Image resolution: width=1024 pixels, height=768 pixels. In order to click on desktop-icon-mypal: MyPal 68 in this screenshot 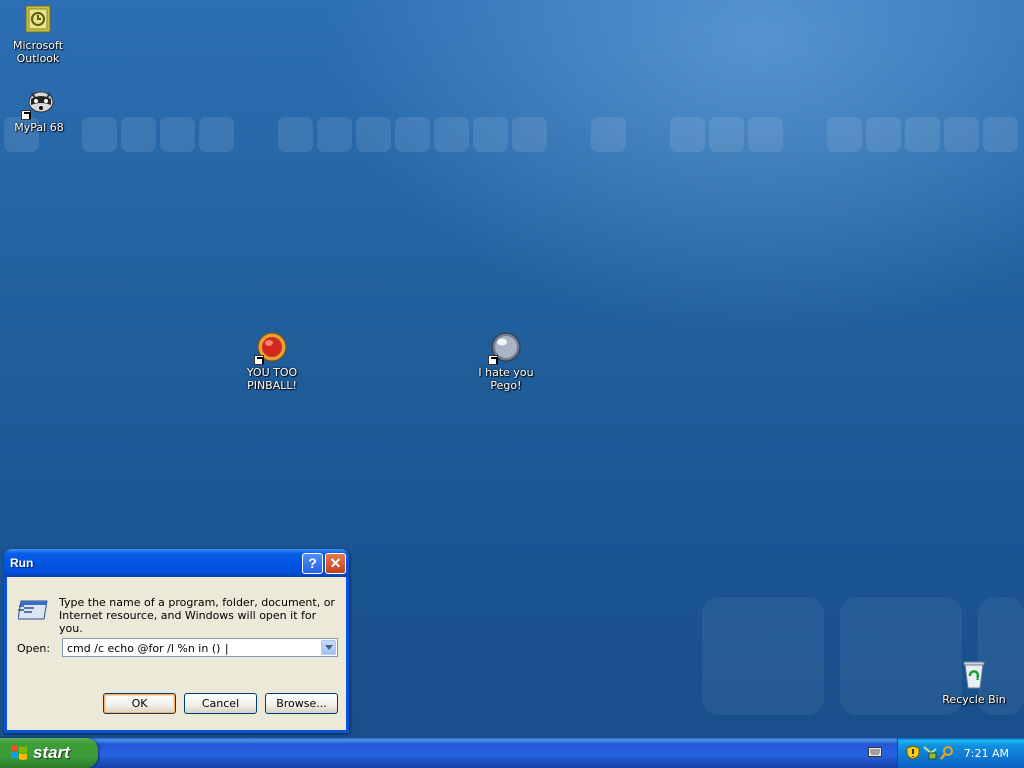, I will do `click(39, 110)`.